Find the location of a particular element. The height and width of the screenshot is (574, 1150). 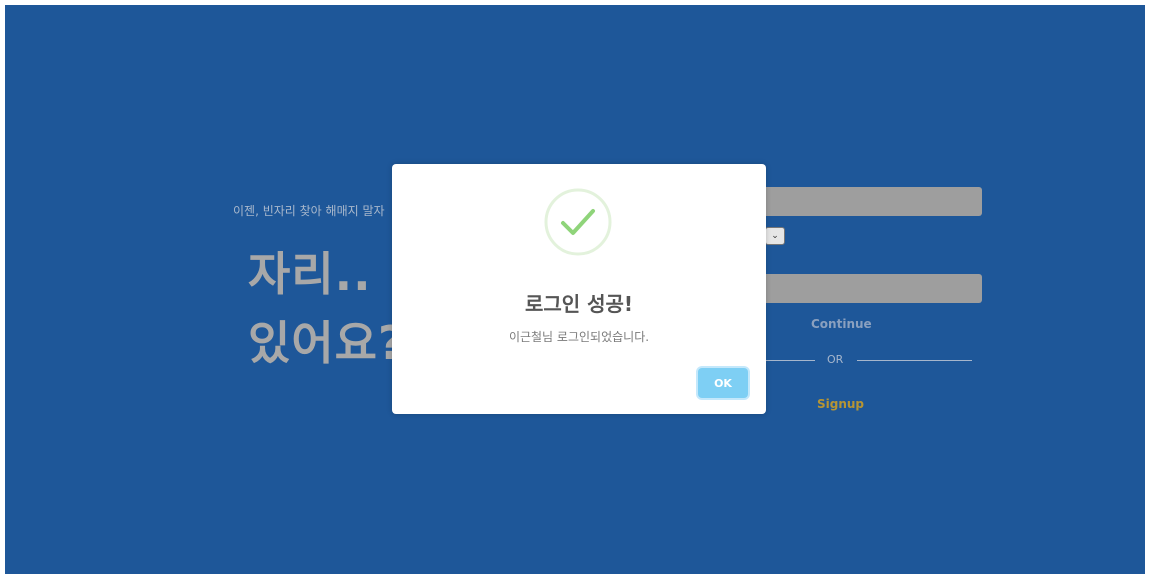

dialog-message: 이근철님 로그인되었습니다. is located at coordinates (579, 337).